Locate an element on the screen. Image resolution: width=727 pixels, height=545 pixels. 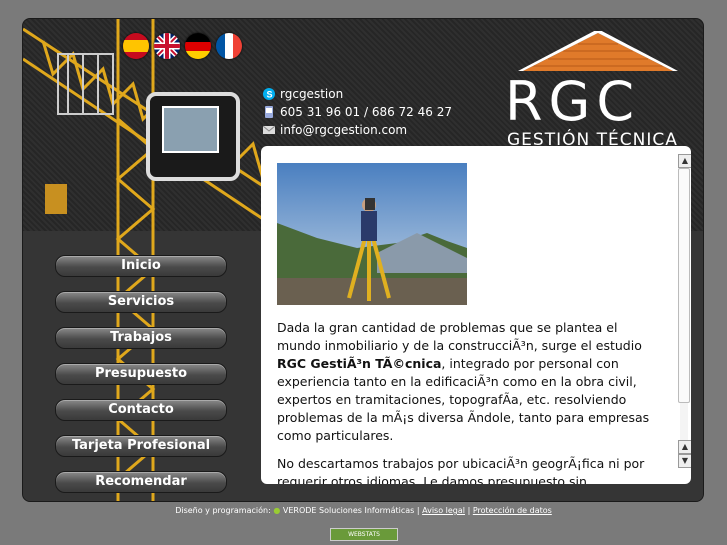
france-flag-icon is located at coordinates (229, 46).